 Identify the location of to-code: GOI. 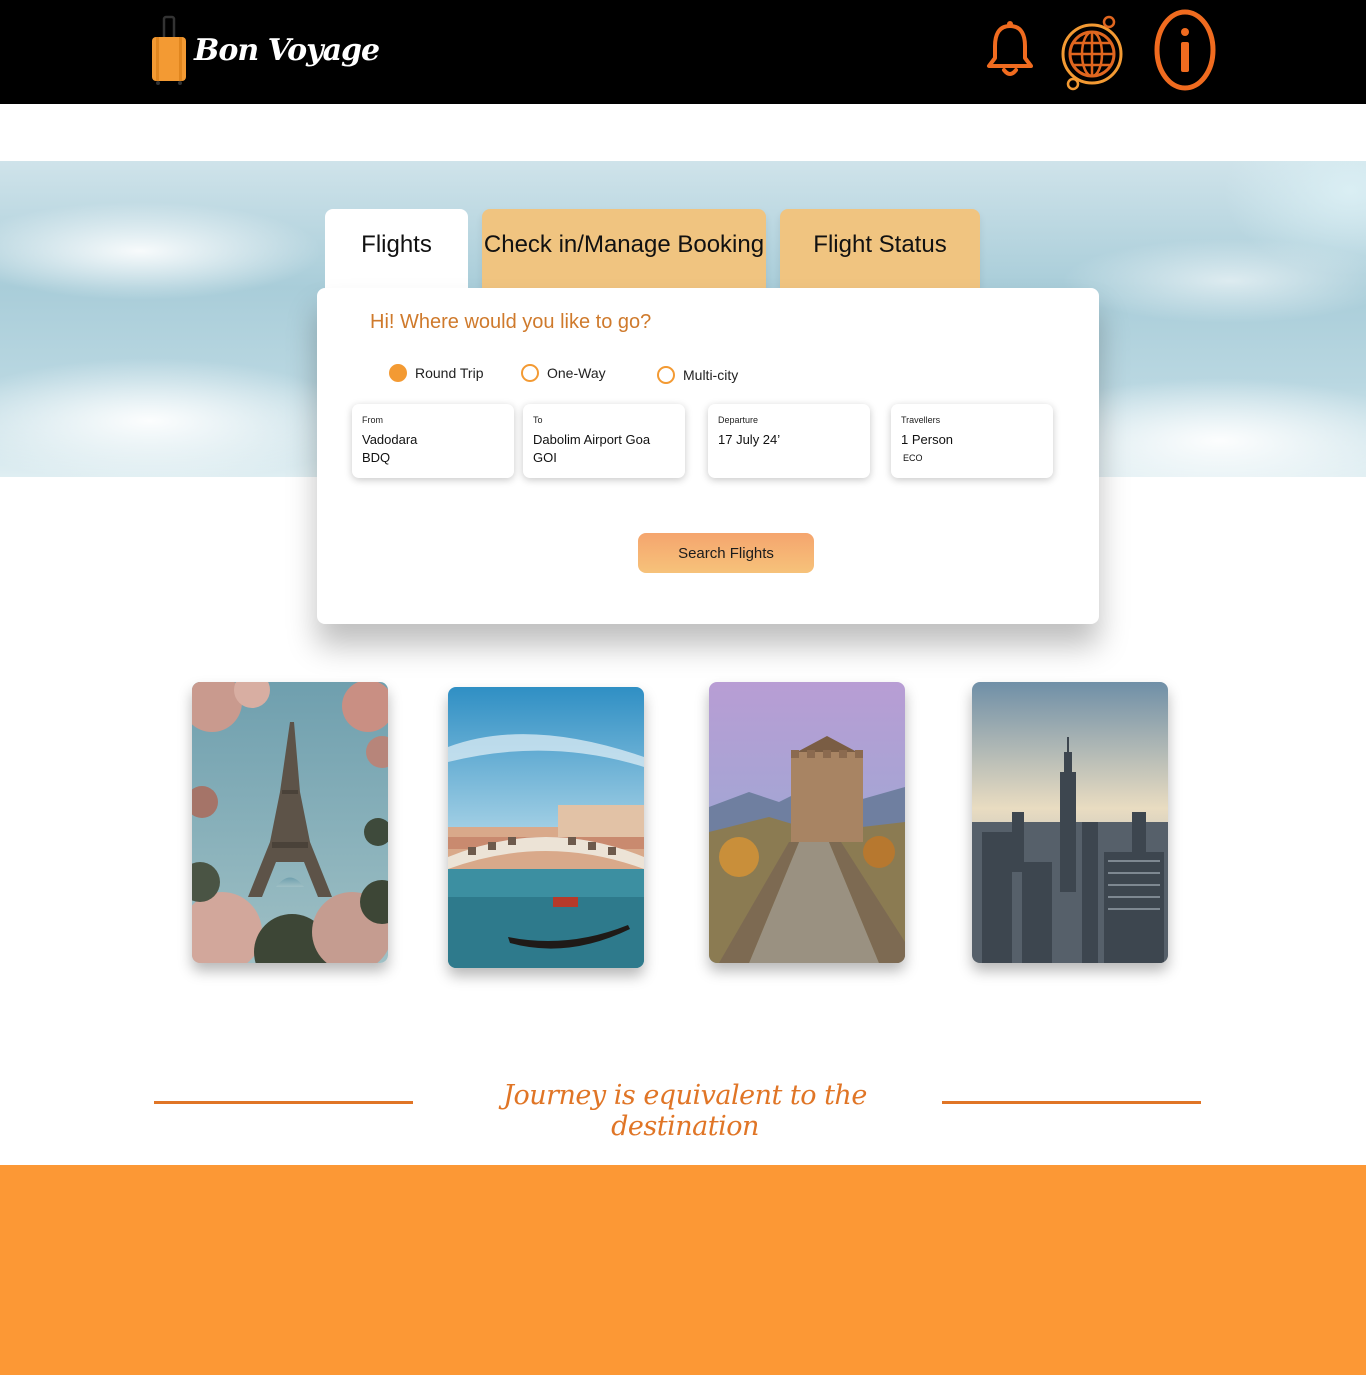
(545, 457).